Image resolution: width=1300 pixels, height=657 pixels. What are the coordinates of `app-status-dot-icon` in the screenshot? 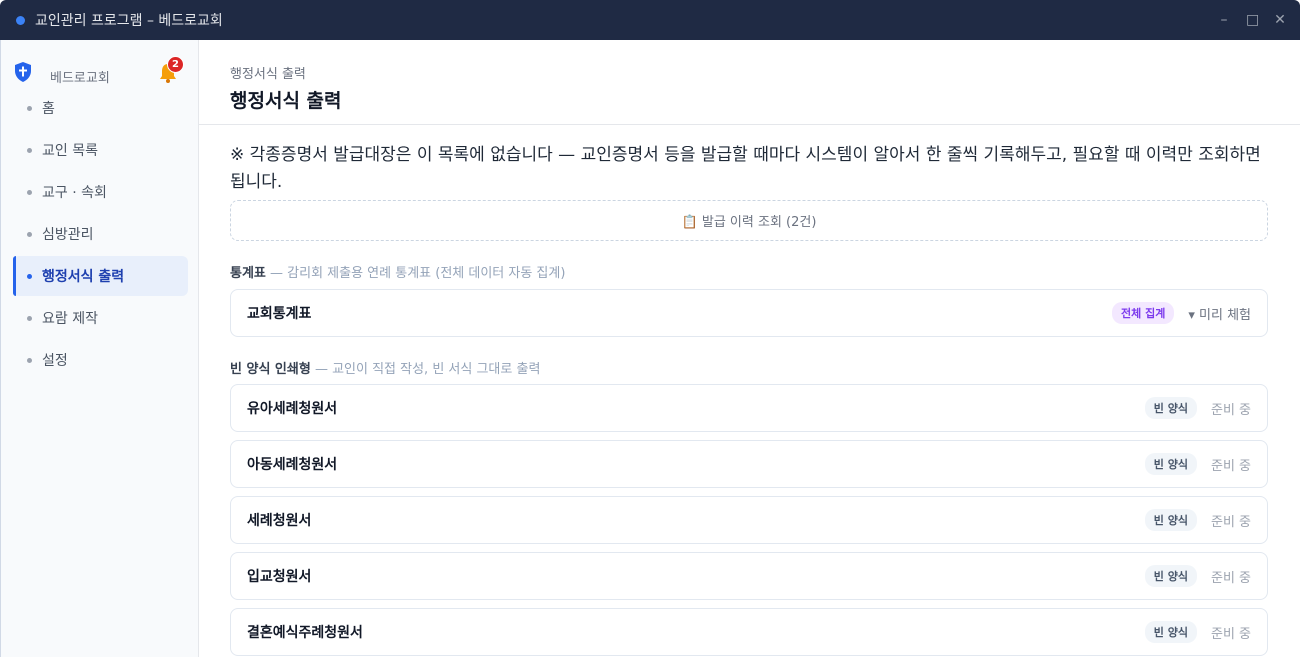 It's located at (20, 20).